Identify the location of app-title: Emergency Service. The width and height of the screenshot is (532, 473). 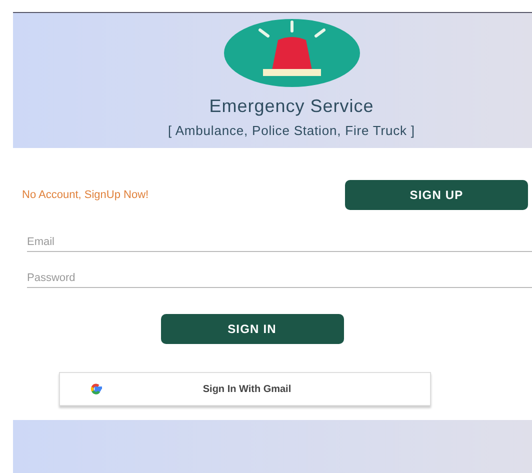
(291, 106).